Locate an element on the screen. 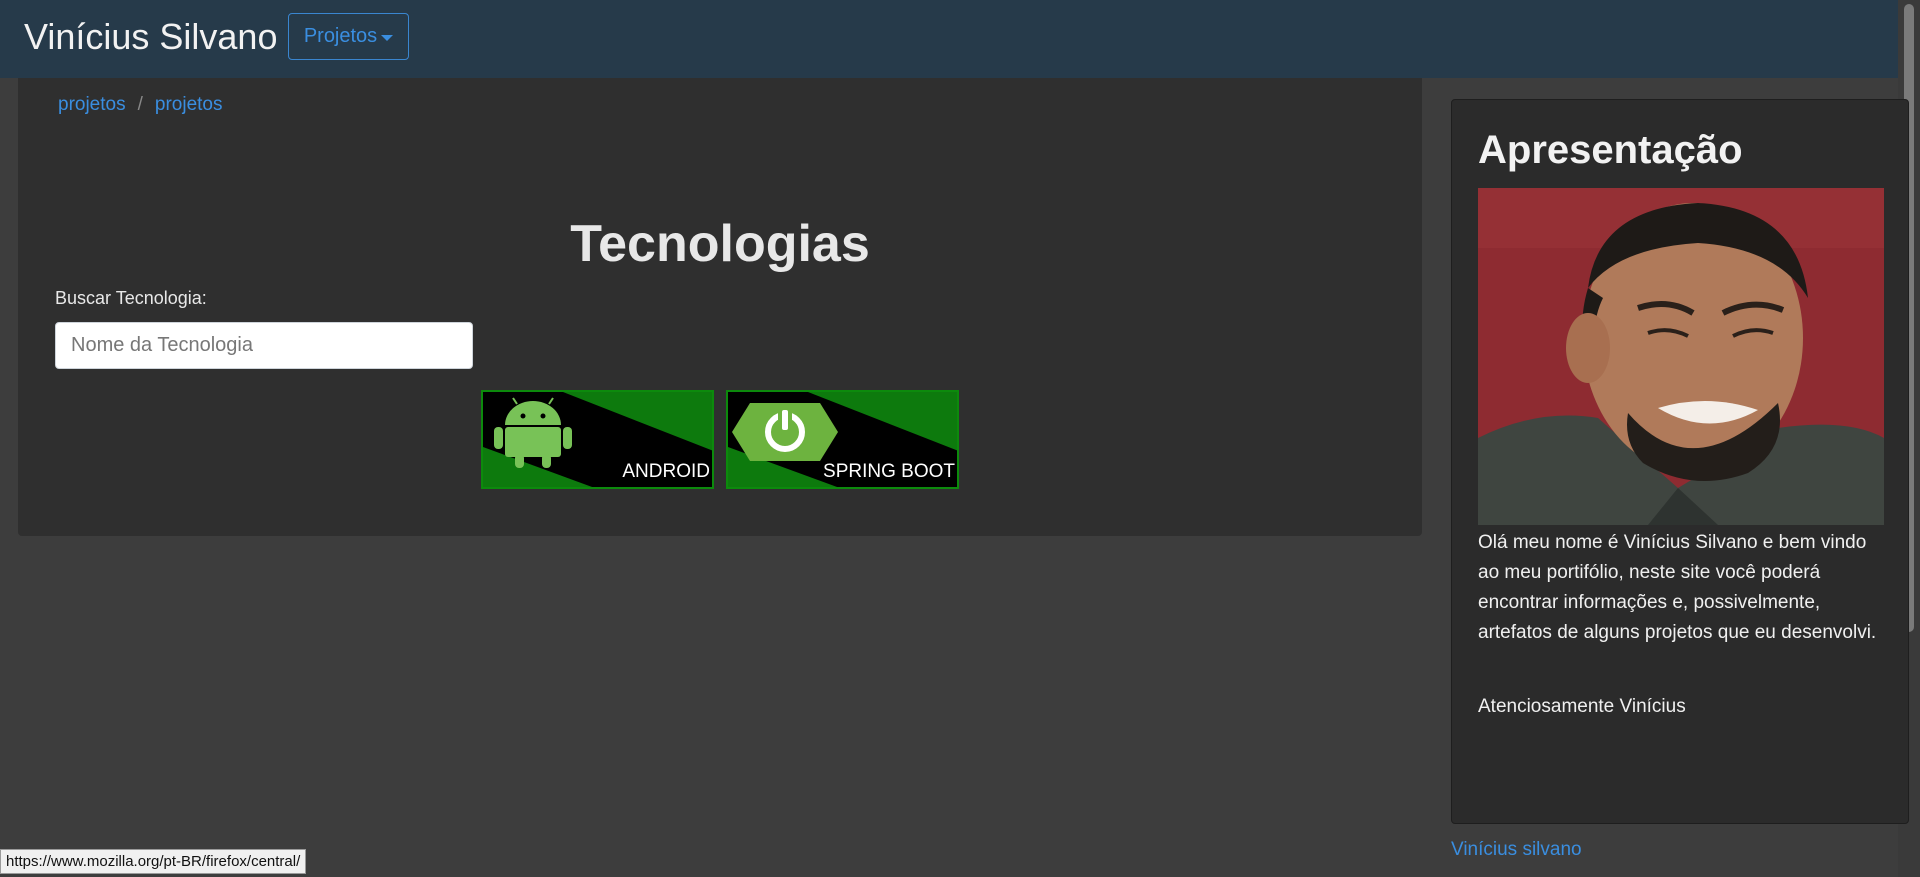 Image resolution: width=1920 pixels, height=877 pixels. presentation-signature: Atenciosamente Vinícius is located at coordinates (1582, 706).